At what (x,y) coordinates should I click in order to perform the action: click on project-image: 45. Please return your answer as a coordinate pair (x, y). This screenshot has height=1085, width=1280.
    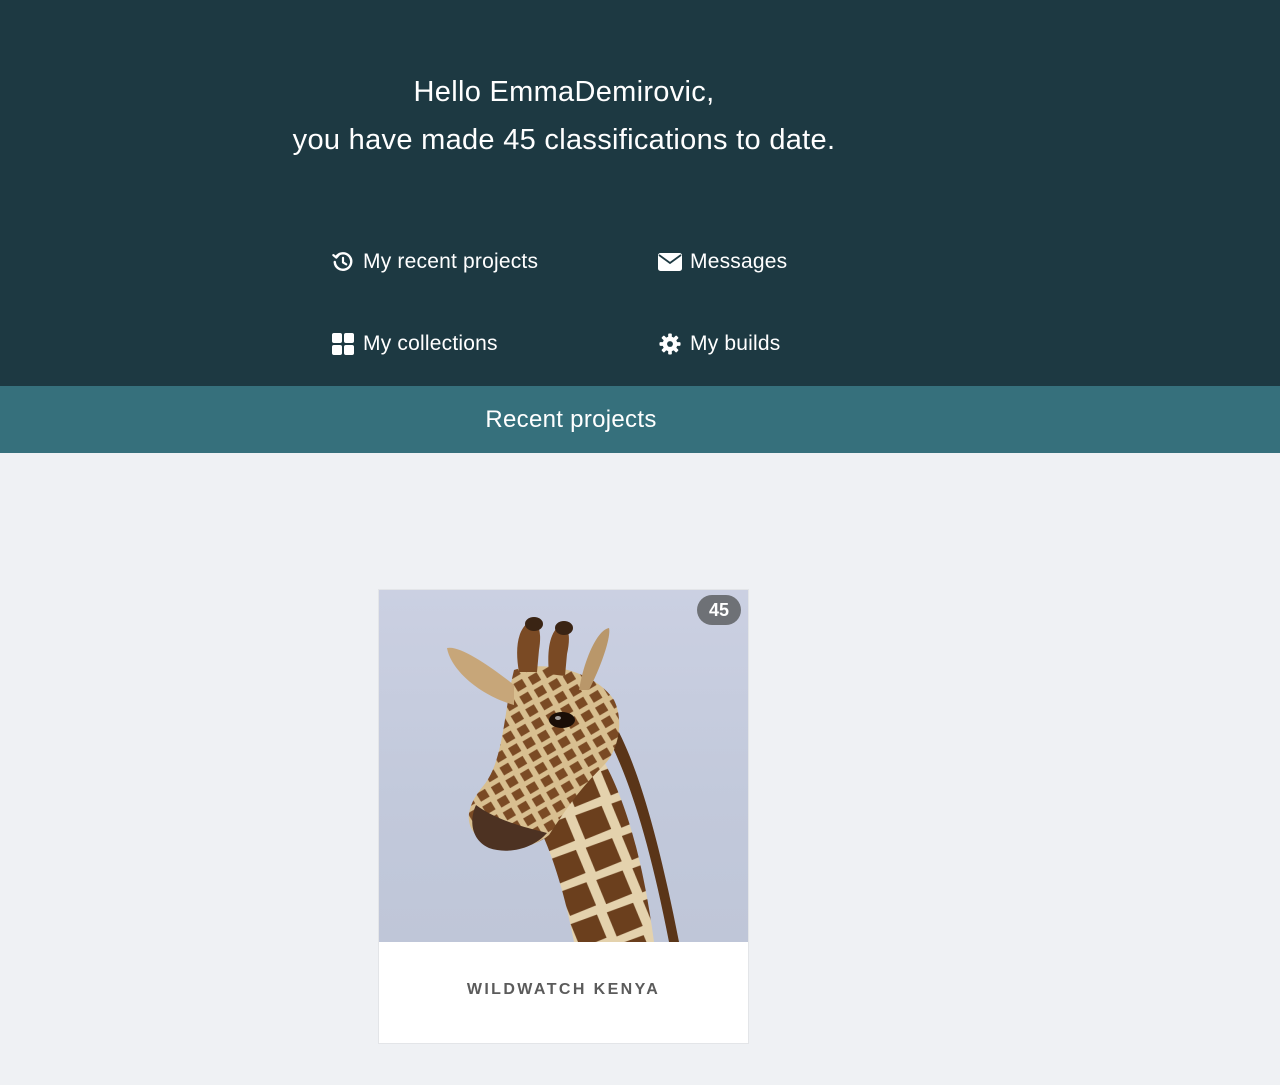
    Looking at the image, I should click on (563, 766).